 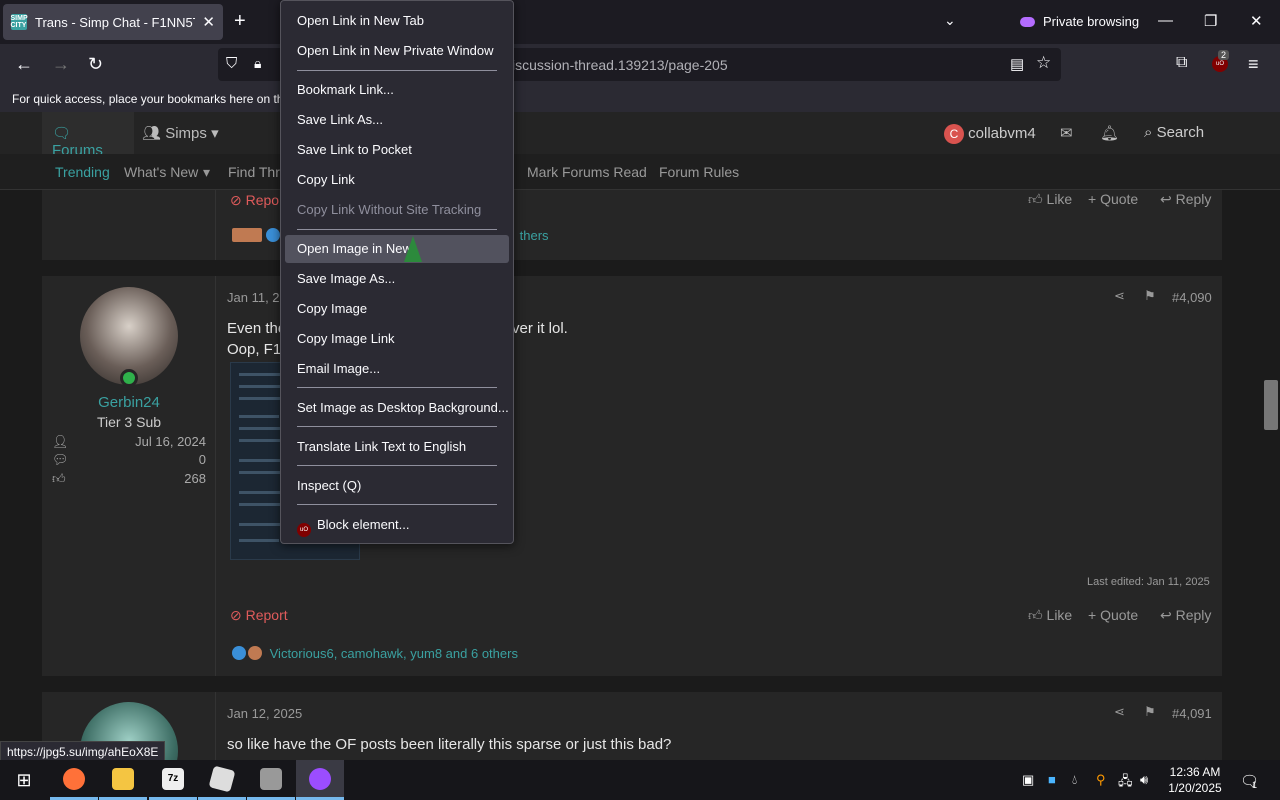 What do you see at coordinates (247, 235) in the screenshot?
I see `reaction-avatars` at bounding box center [247, 235].